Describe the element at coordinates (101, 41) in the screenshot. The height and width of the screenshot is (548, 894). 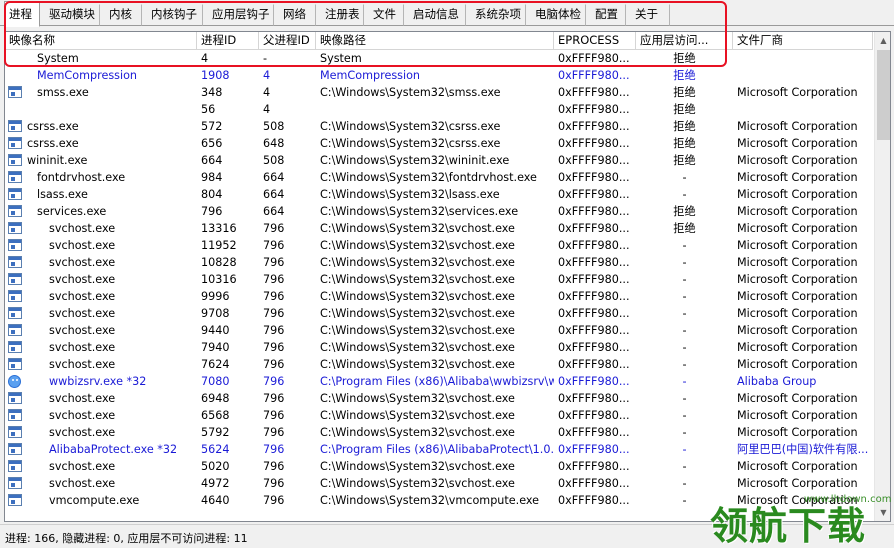
I see `column-header-0: 映像名称` at that location.